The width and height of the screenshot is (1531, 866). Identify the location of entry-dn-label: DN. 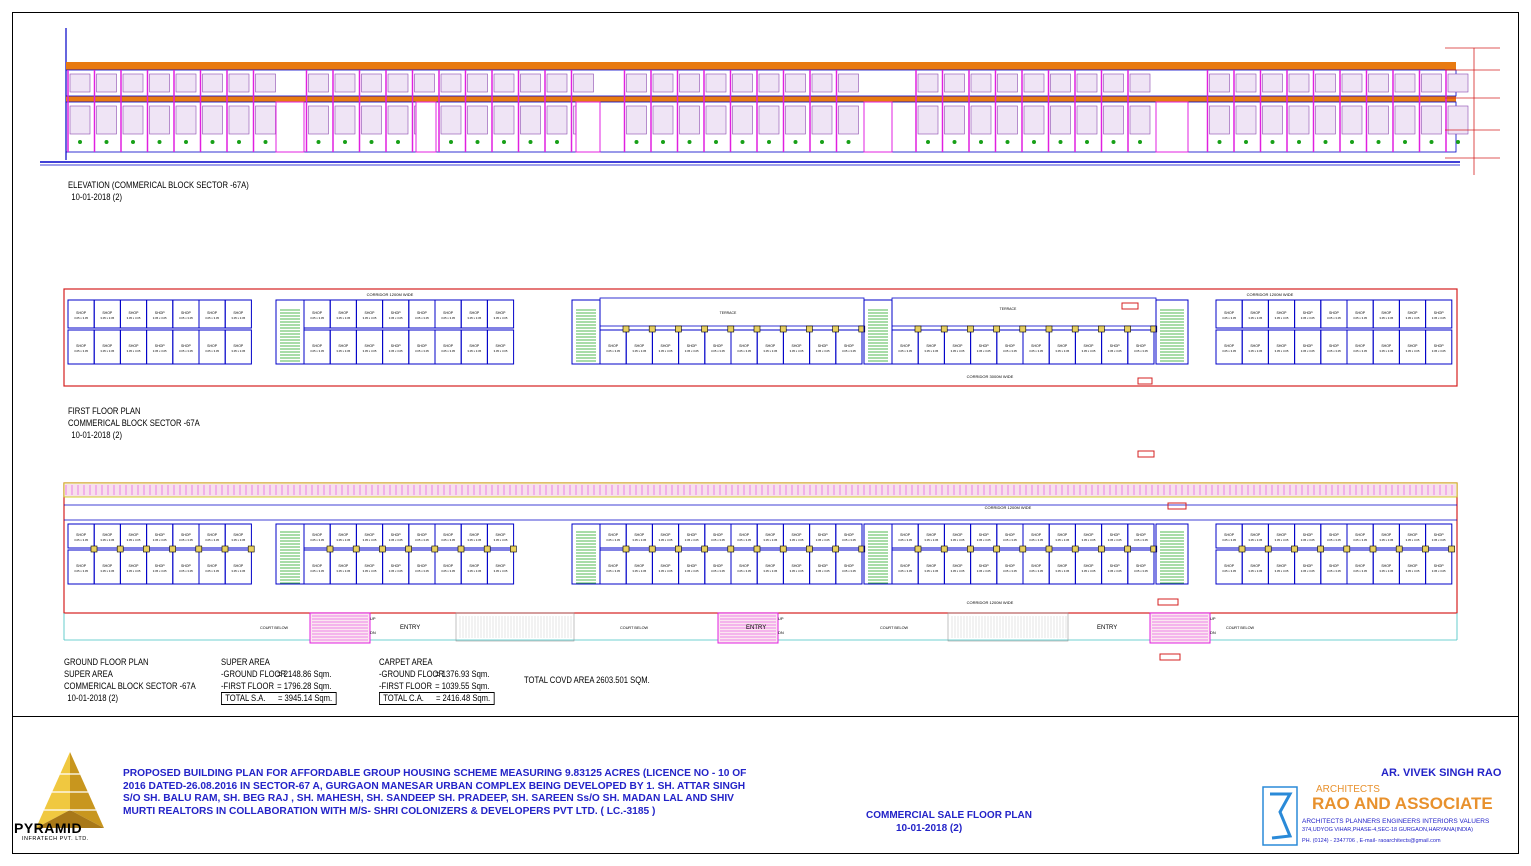
(1213, 632).